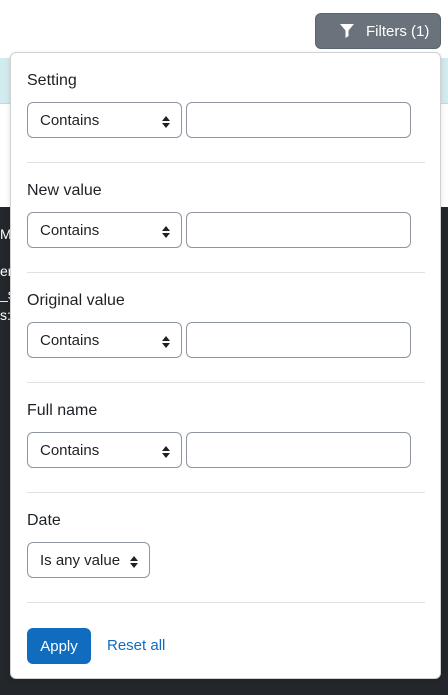  I want to click on filter-date-label: Date, so click(44, 520).